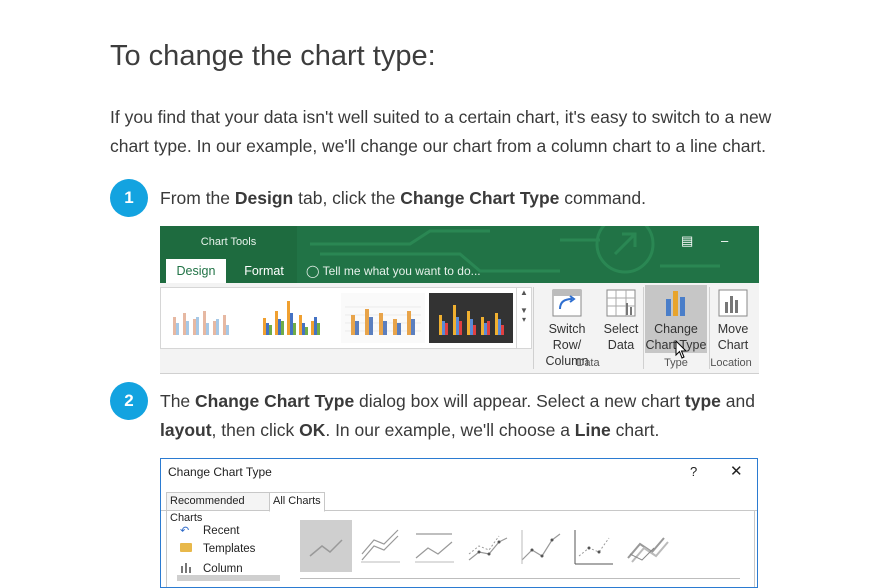  Describe the element at coordinates (676, 329) in the screenshot. I see `change-chart-type-label-1: Change` at that location.